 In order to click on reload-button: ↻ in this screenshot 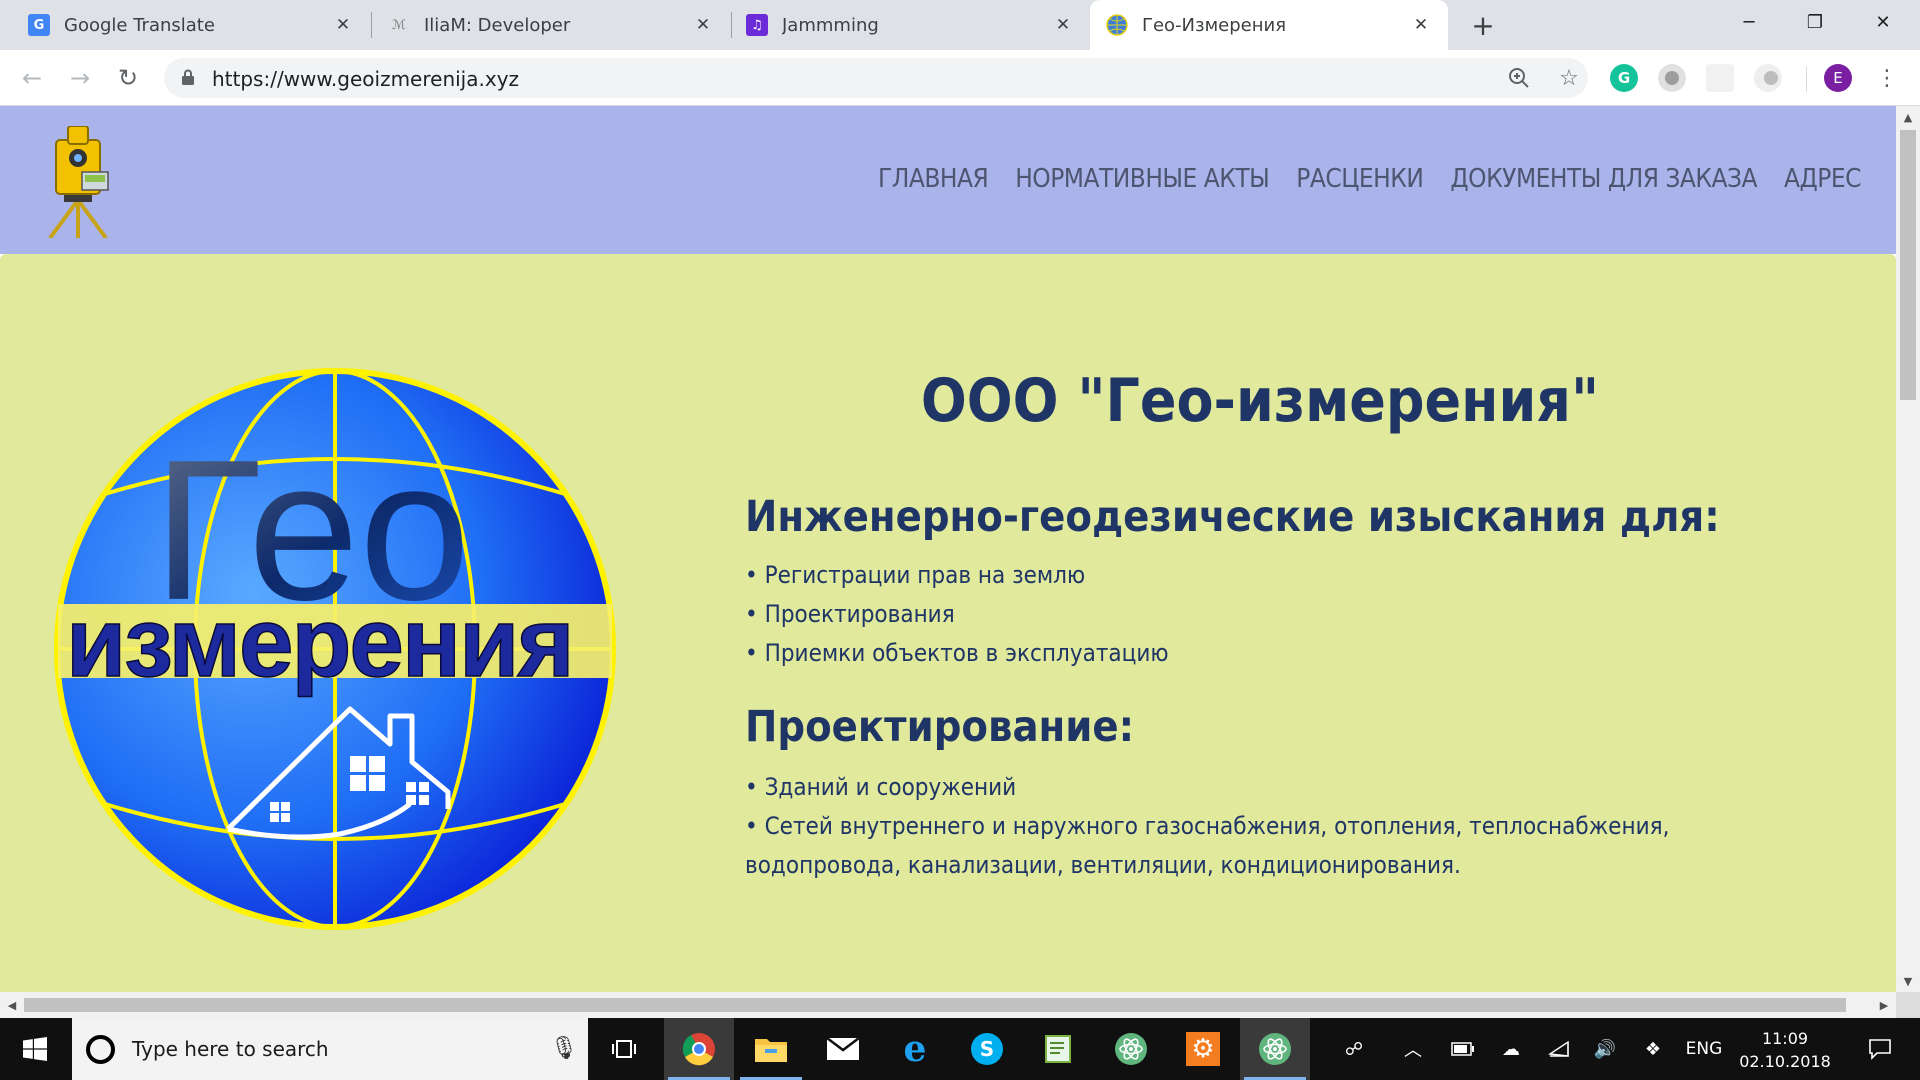, I will do `click(128, 78)`.